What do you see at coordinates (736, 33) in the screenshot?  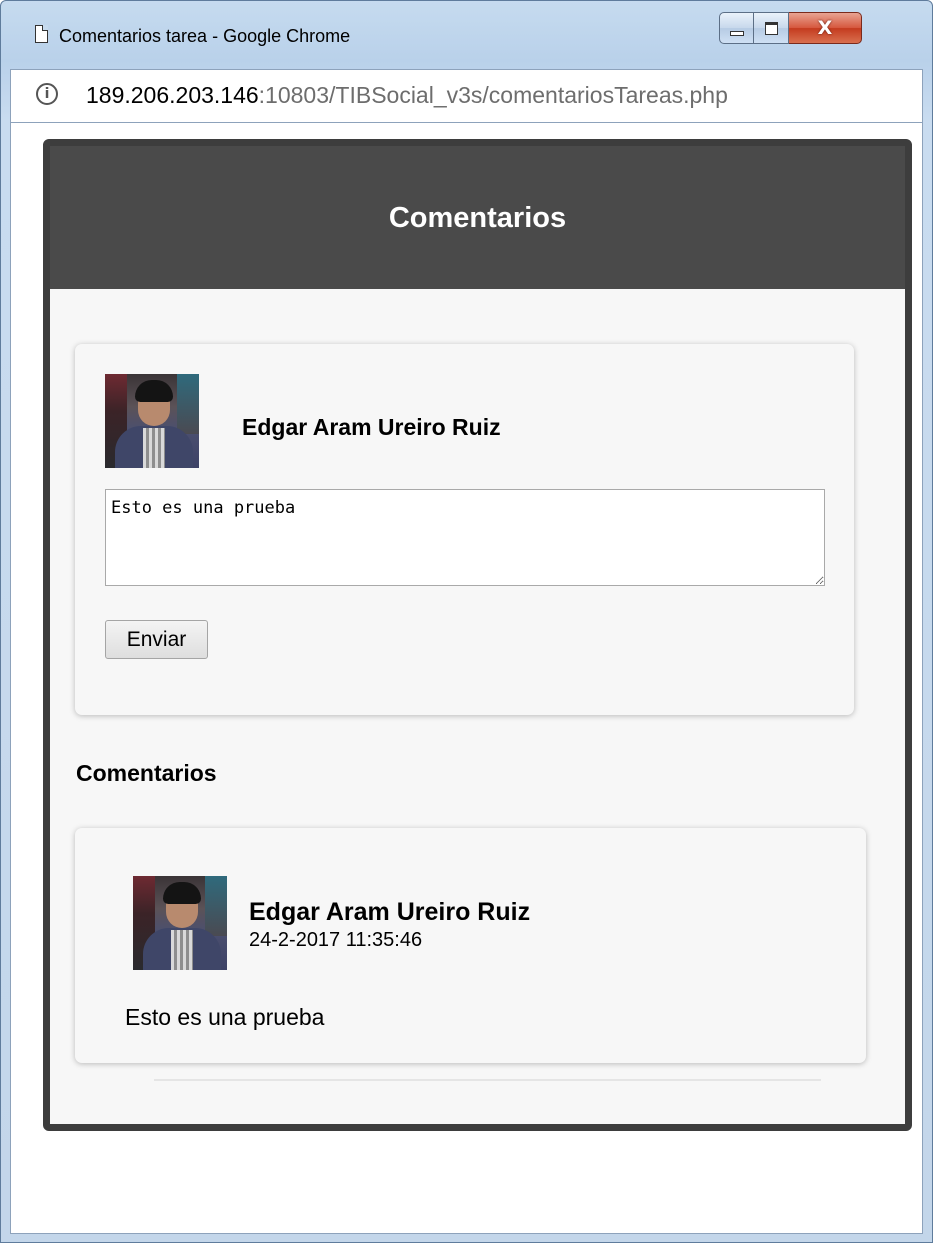 I see `minimize-icon` at bounding box center [736, 33].